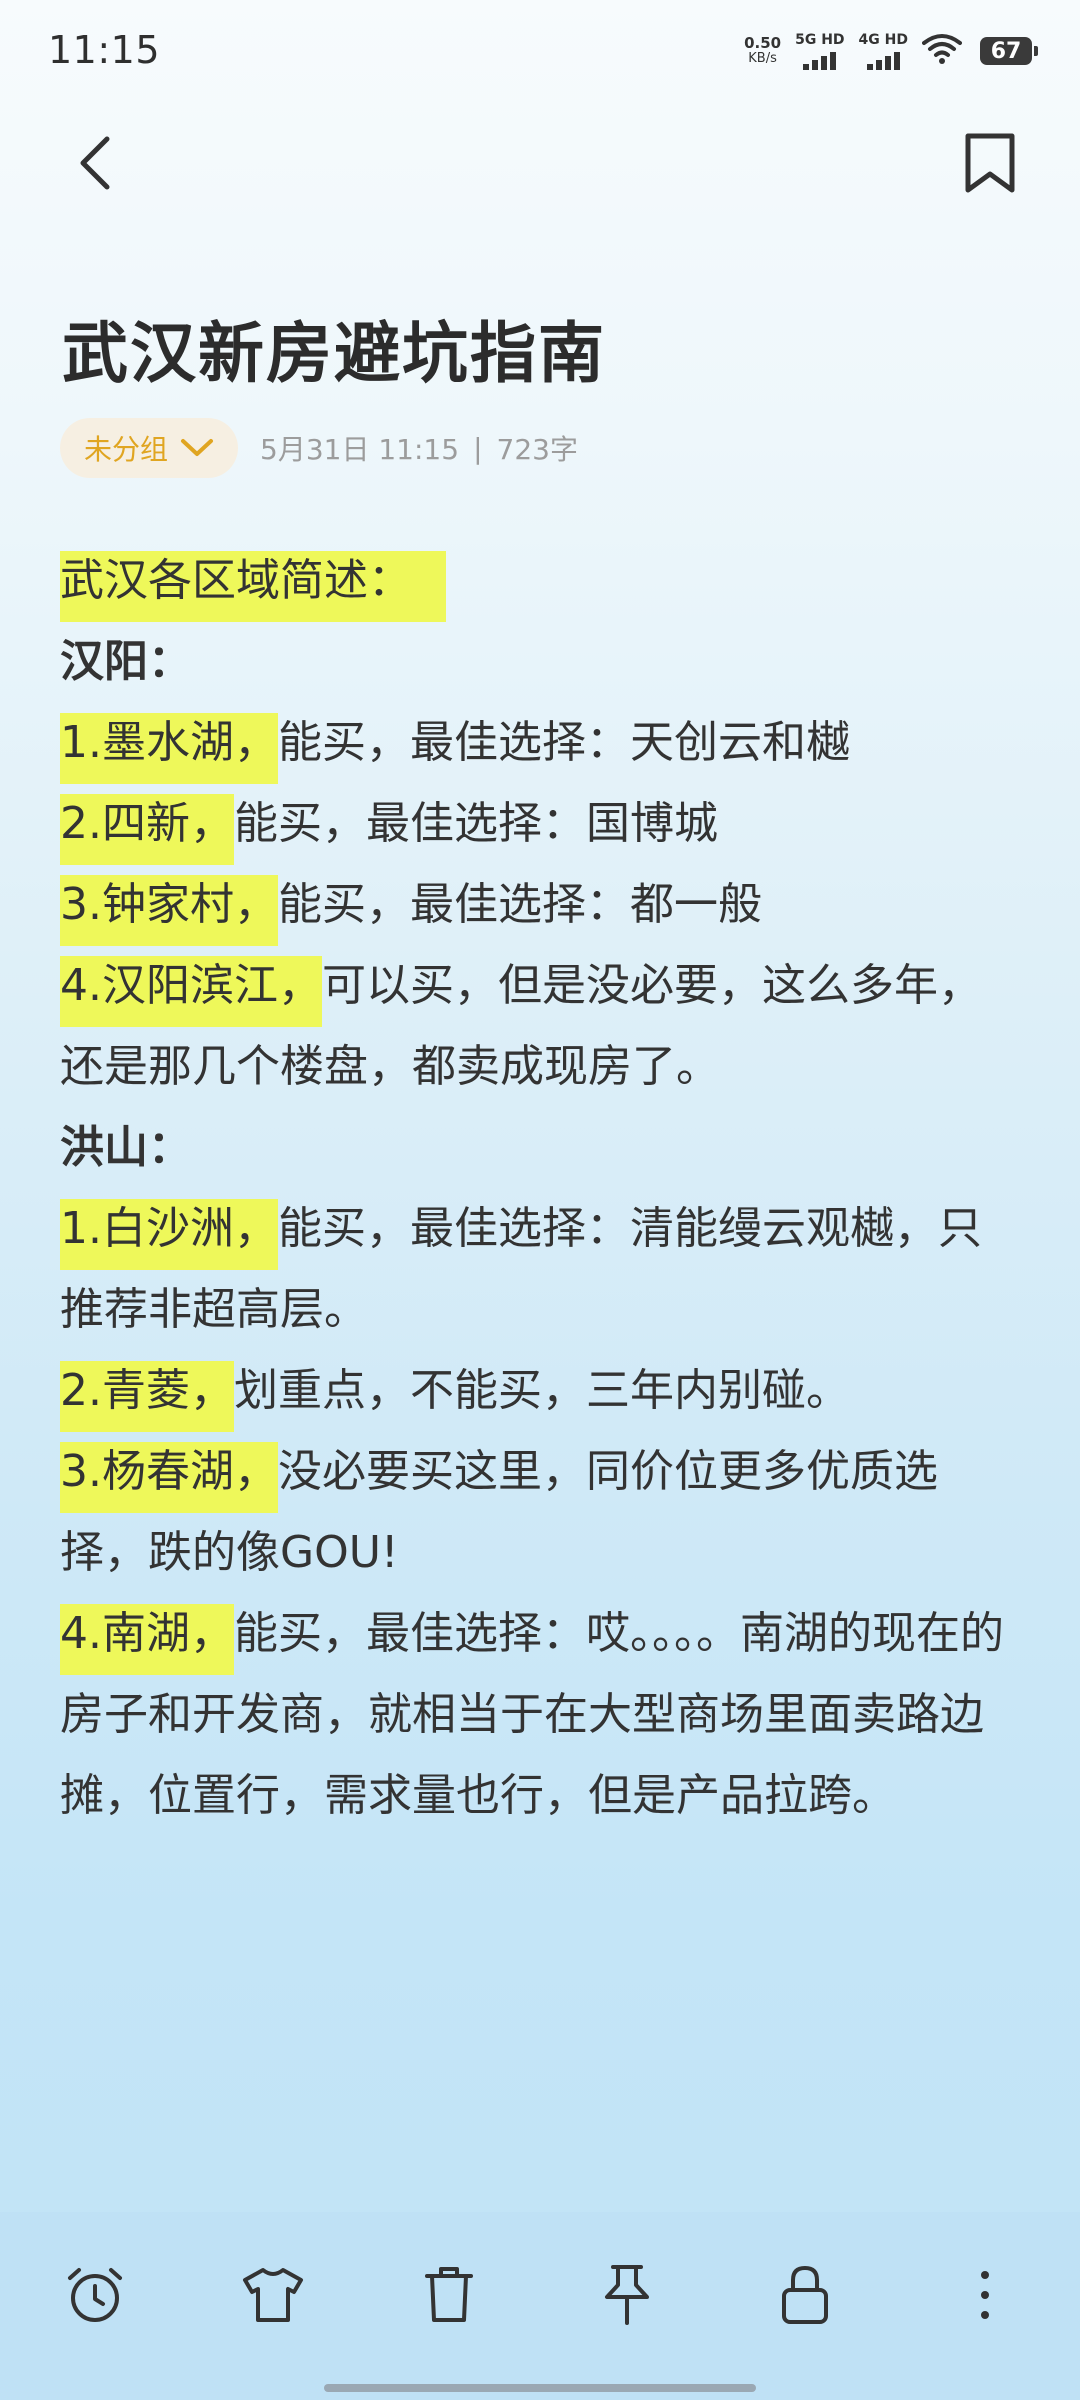 This screenshot has height=2400, width=1080. I want to click on bookmark-button, so click(990, 165).